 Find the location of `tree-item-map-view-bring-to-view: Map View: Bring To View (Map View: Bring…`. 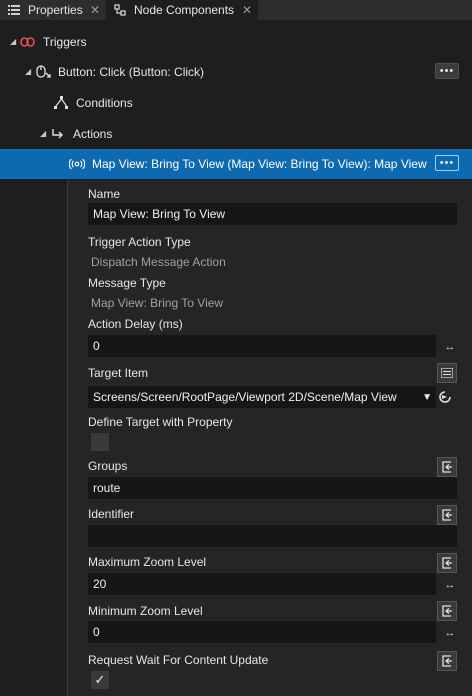

tree-item-map-view-bring-to-view: Map View: Bring To View (Map View: Bring… is located at coordinates (236, 164).